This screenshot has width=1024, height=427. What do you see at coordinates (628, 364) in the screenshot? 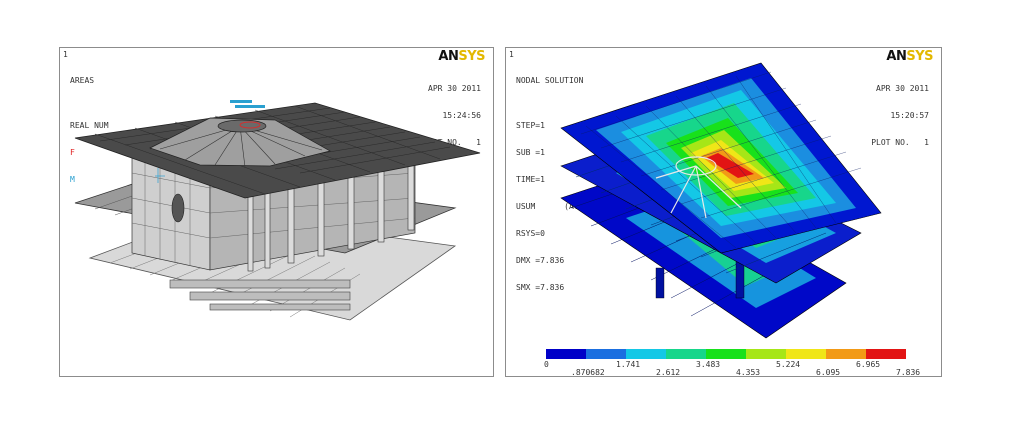
I see `colorbar-label: 1.741` at bounding box center [628, 364].